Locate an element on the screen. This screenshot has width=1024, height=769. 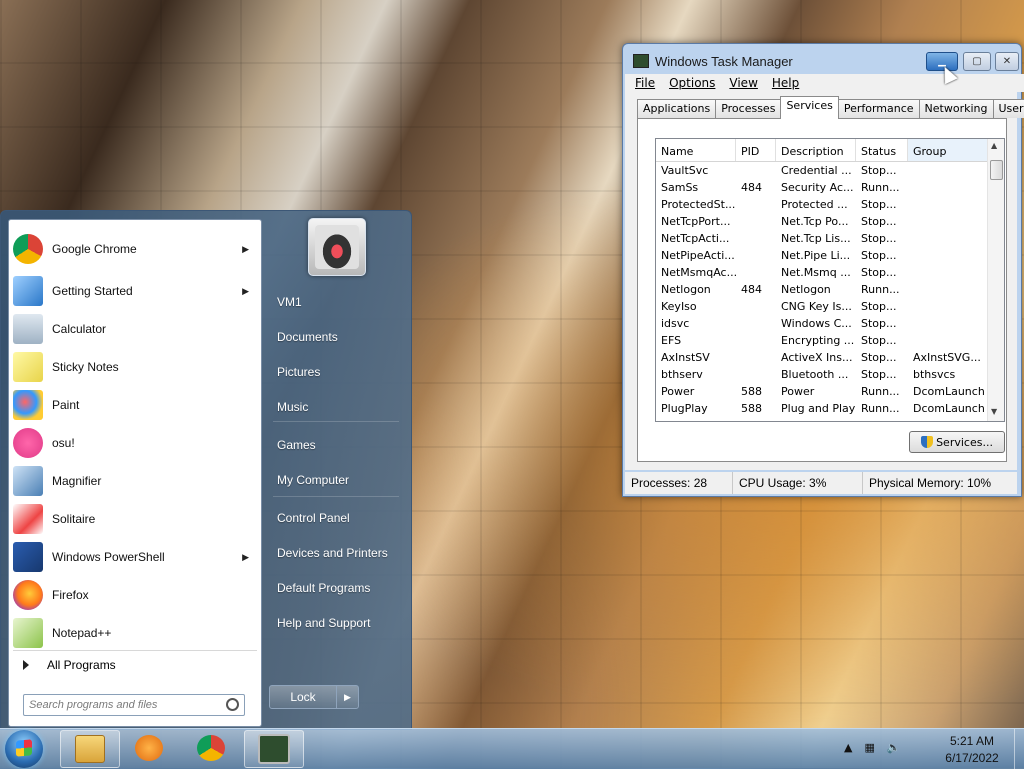
program-item-calculator: Calculator is located at coordinates (135, 329).